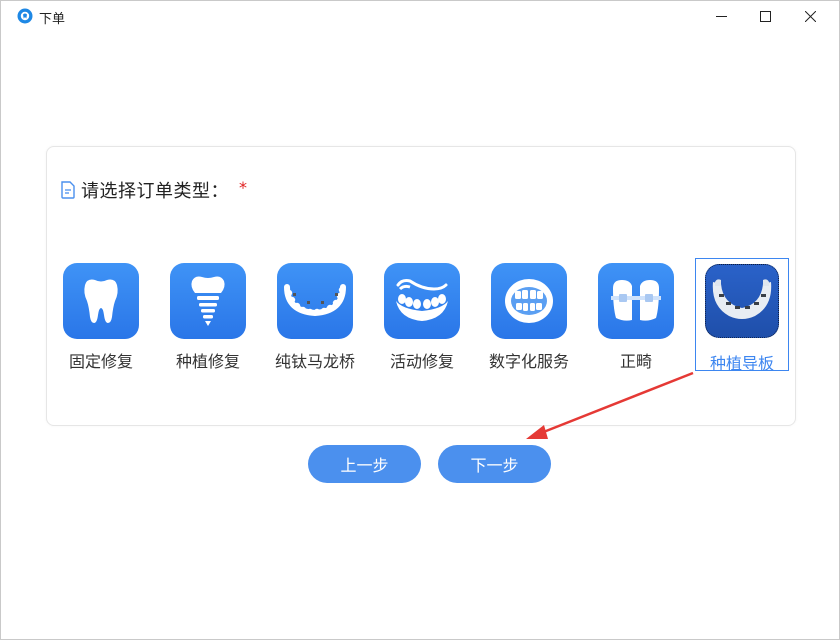 This screenshot has width=840, height=640. I want to click on order-type-label: 固定修复, so click(100, 361).